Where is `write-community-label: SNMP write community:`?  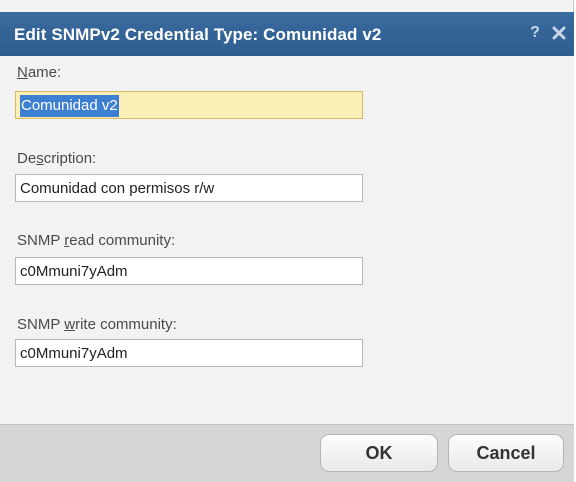 write-community-label: SNMP write community: is located at coordinates (97, 324).